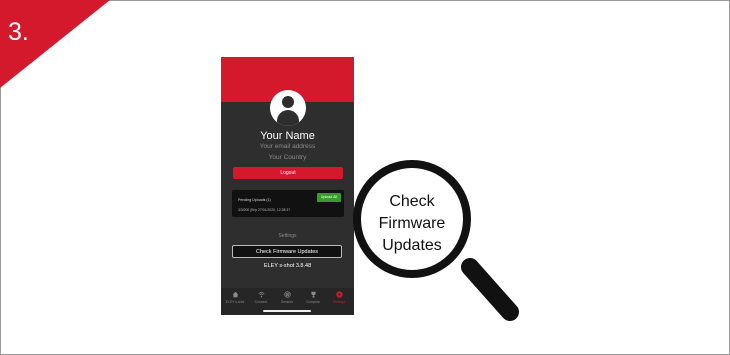 This screenshot has height=355, width=730. I want to click on callout-line-1: Check, so click(412, 201).